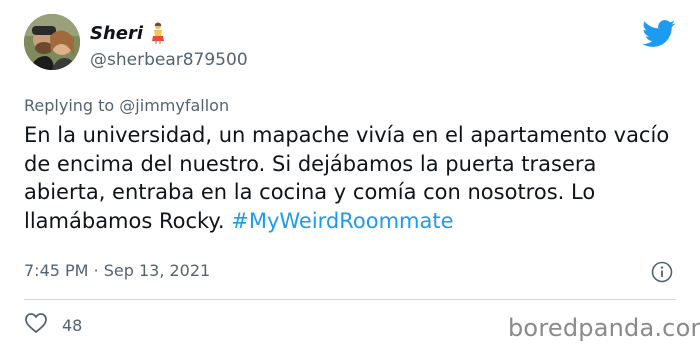  Describe the element at coordinates (52, 42) in the screenshot. I see `avatar` at that location.